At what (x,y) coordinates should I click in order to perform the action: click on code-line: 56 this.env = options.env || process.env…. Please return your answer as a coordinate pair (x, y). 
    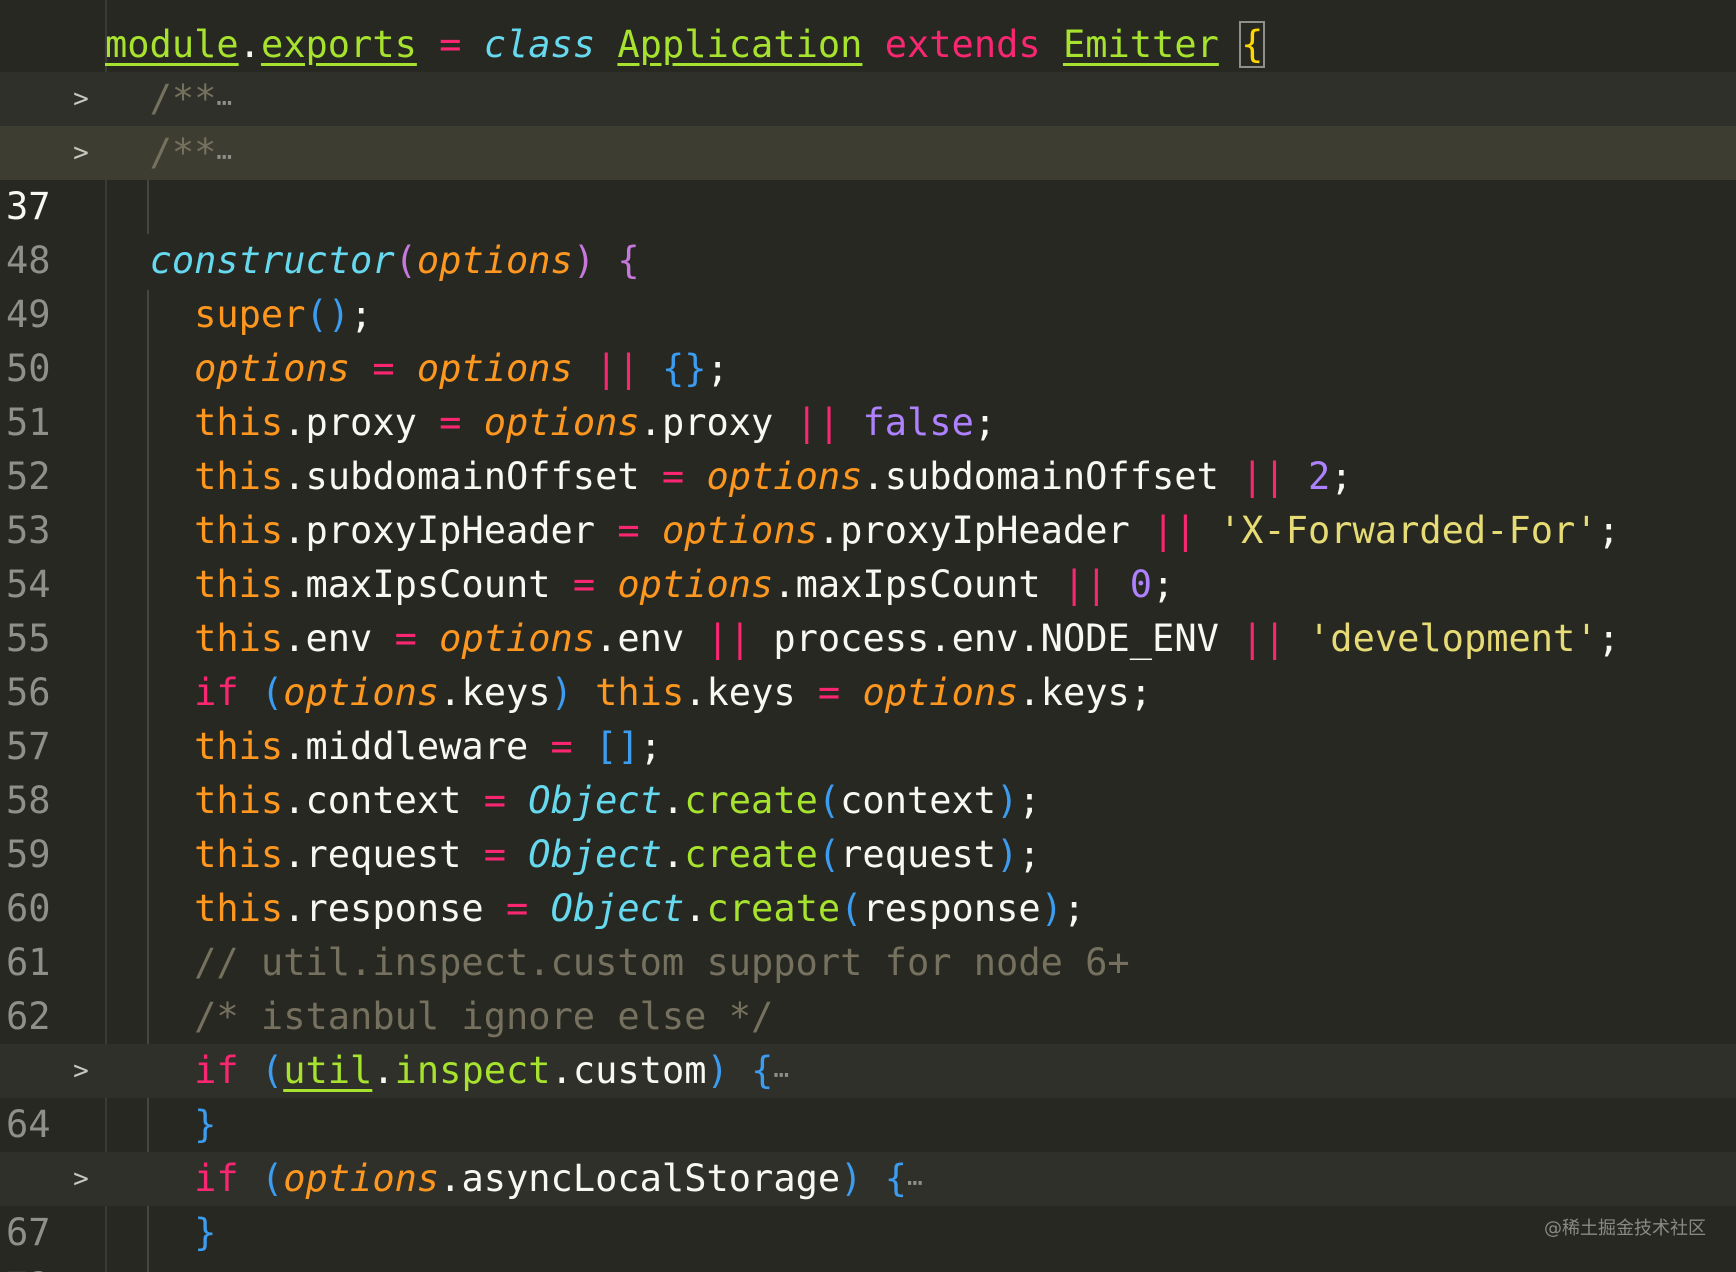
    Looking at the image, I should click on (868, 663).